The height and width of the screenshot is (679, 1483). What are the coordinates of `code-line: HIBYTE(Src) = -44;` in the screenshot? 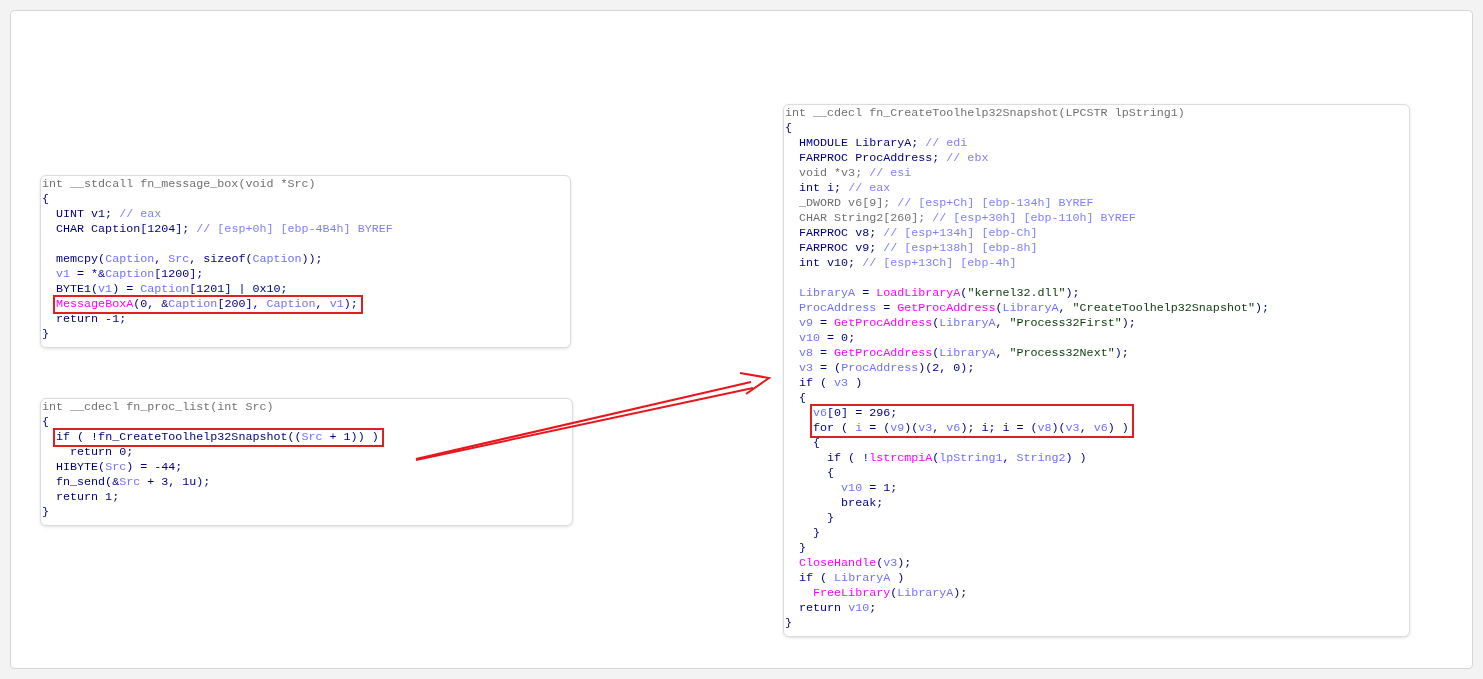 It's located at (119, 467).